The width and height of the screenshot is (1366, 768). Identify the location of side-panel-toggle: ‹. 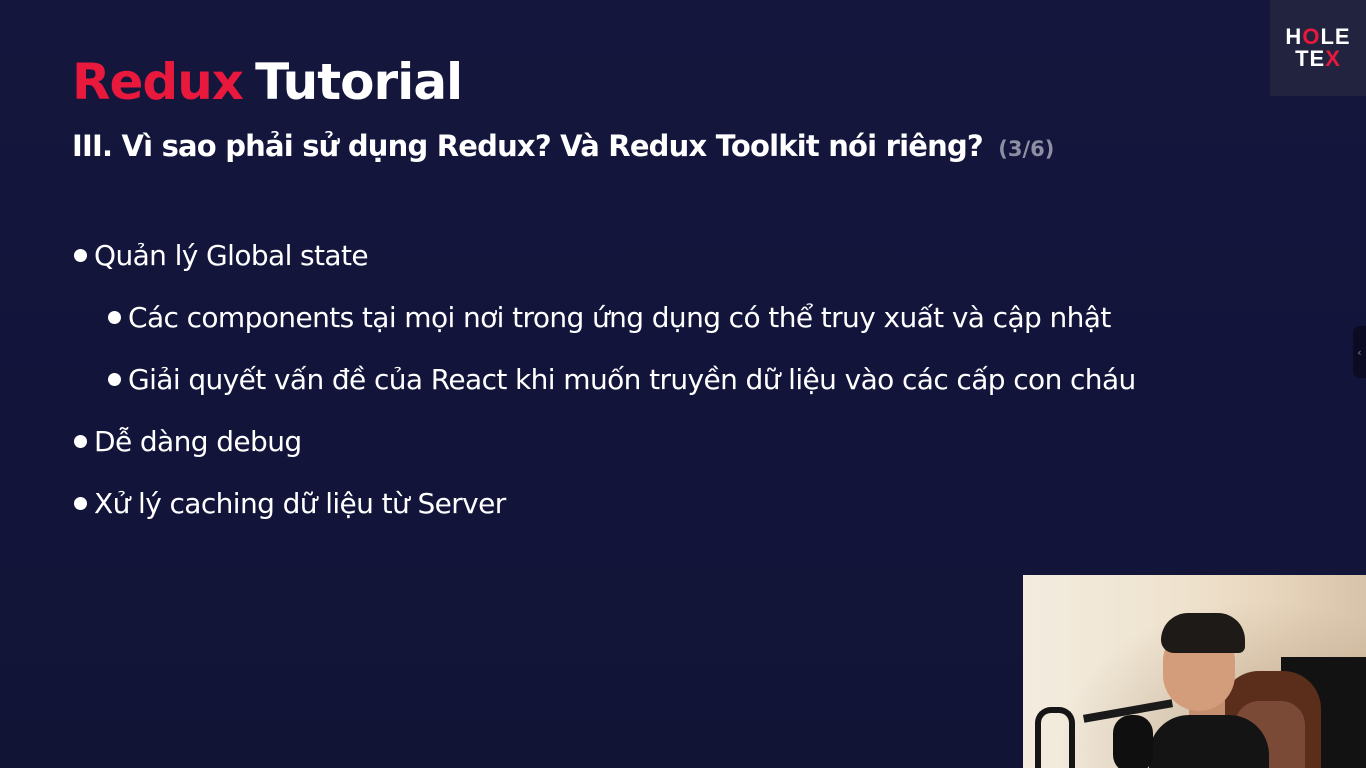
(1359, 352).